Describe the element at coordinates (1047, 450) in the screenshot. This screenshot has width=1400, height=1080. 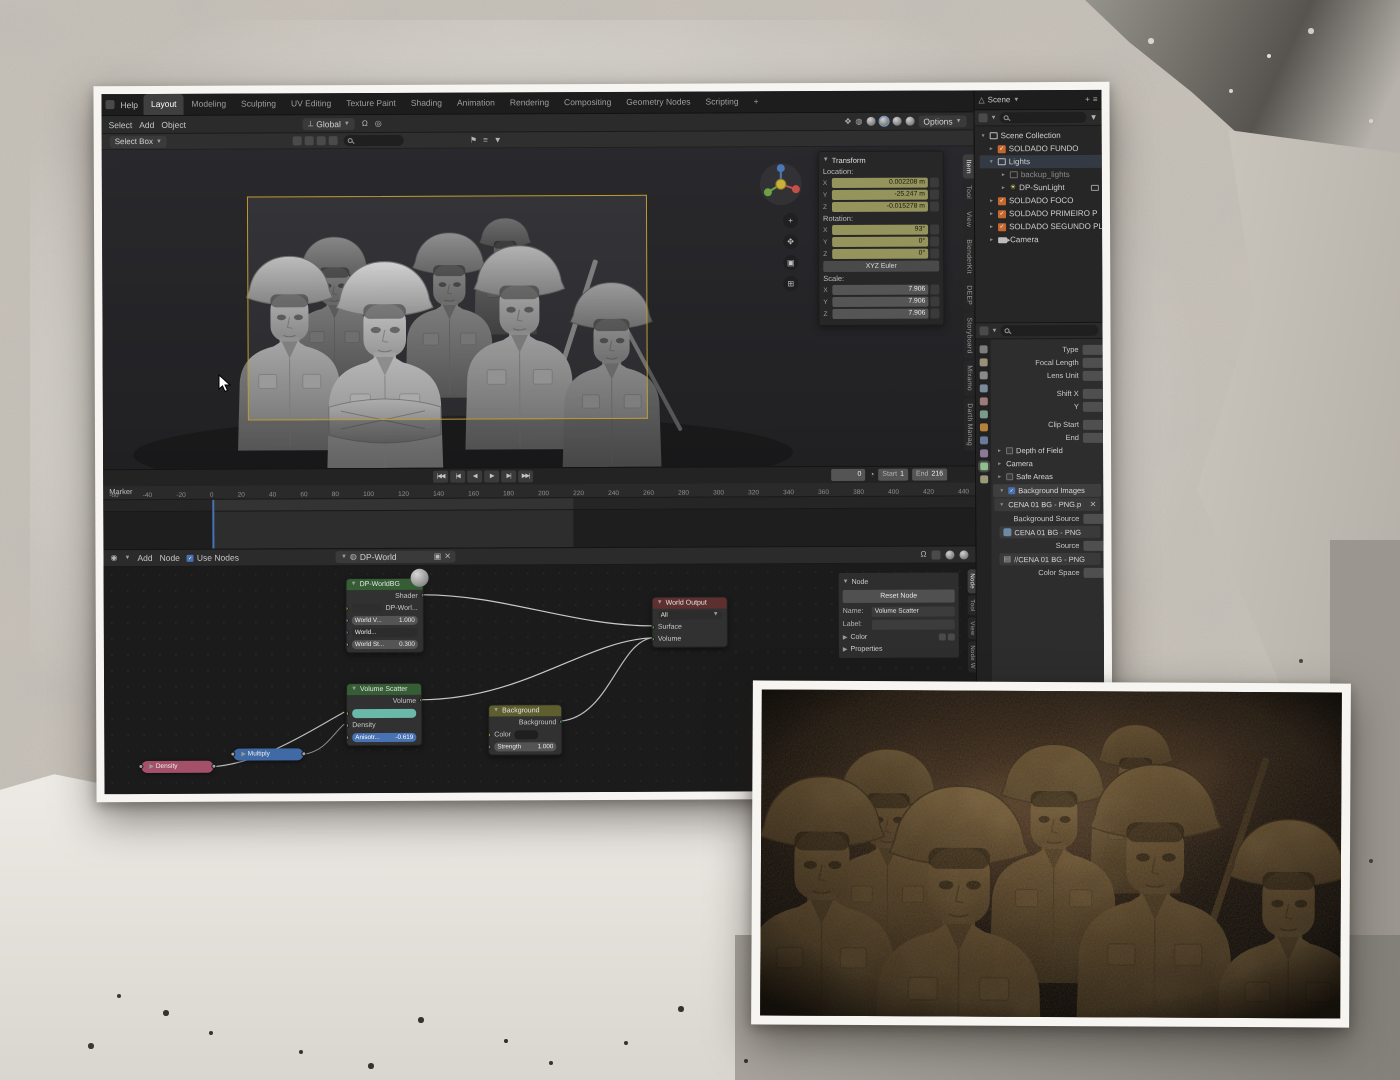
I see `section-depth-of-field: ▸ Depth of Field` at that location.